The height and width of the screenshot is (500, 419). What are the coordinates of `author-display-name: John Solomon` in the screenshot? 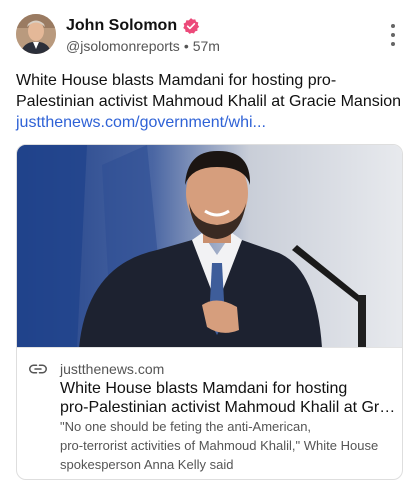 It's located at (121, 26).